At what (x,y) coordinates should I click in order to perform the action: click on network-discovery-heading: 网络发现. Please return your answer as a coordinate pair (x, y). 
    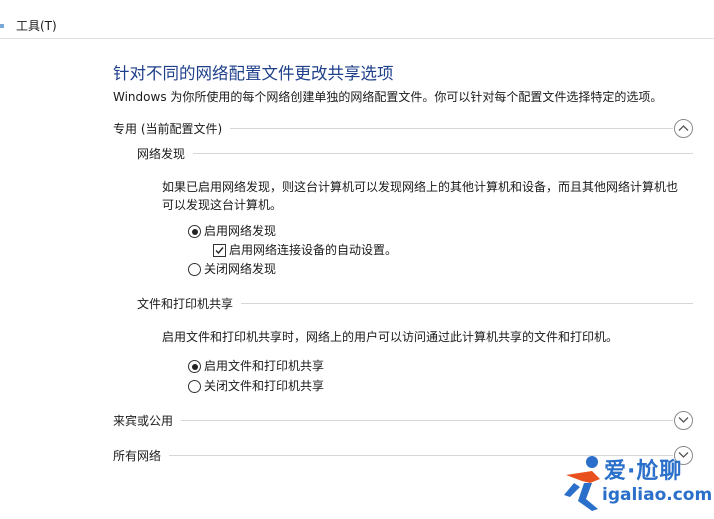
    Looking at the image, I should click on (165, 153).